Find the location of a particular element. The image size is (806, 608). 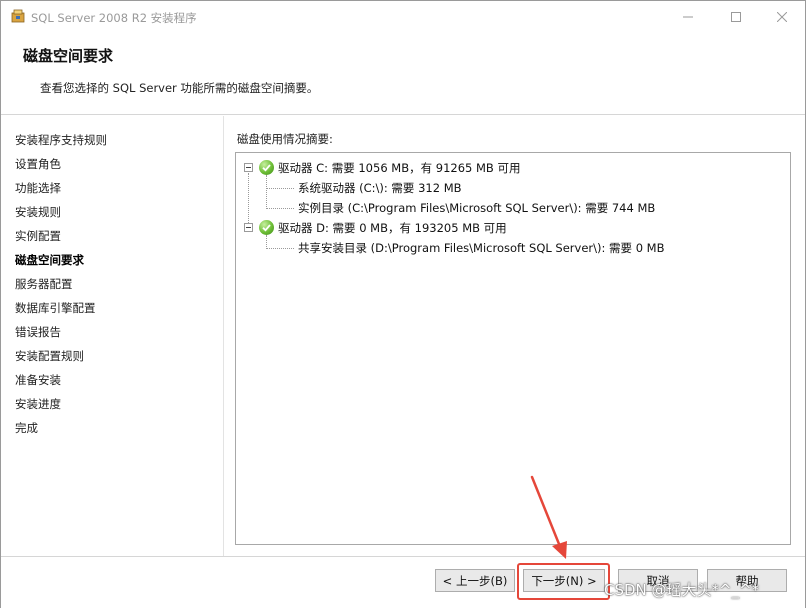

sidebar-item-instance-config: 实例配置 is located at coordinates (38, 236).